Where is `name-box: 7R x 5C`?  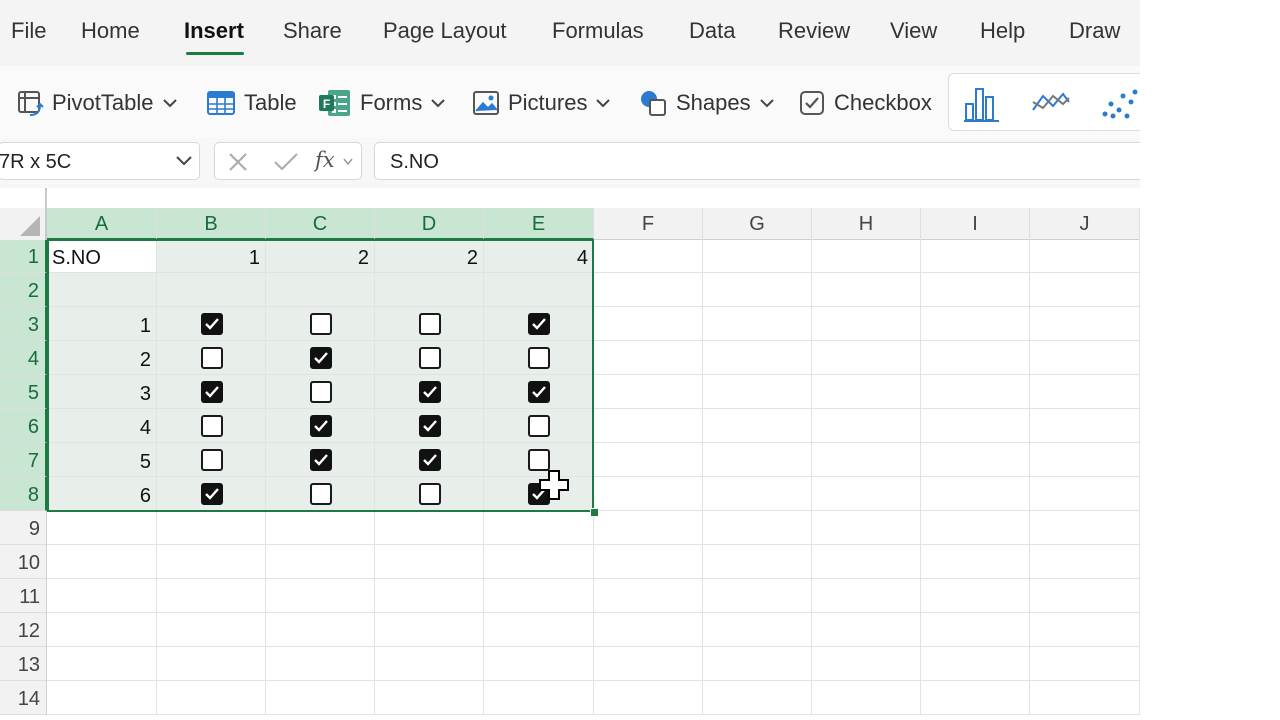 name-box: 7R x 5C is located at coordinates (100, 161).